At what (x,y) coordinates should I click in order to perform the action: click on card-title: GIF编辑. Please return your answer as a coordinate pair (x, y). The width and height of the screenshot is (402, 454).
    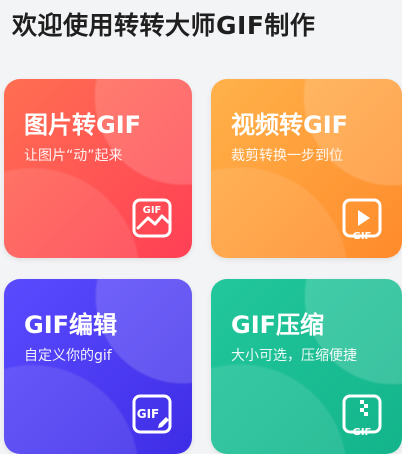
    Looking at the image, I should click on (71, 325).